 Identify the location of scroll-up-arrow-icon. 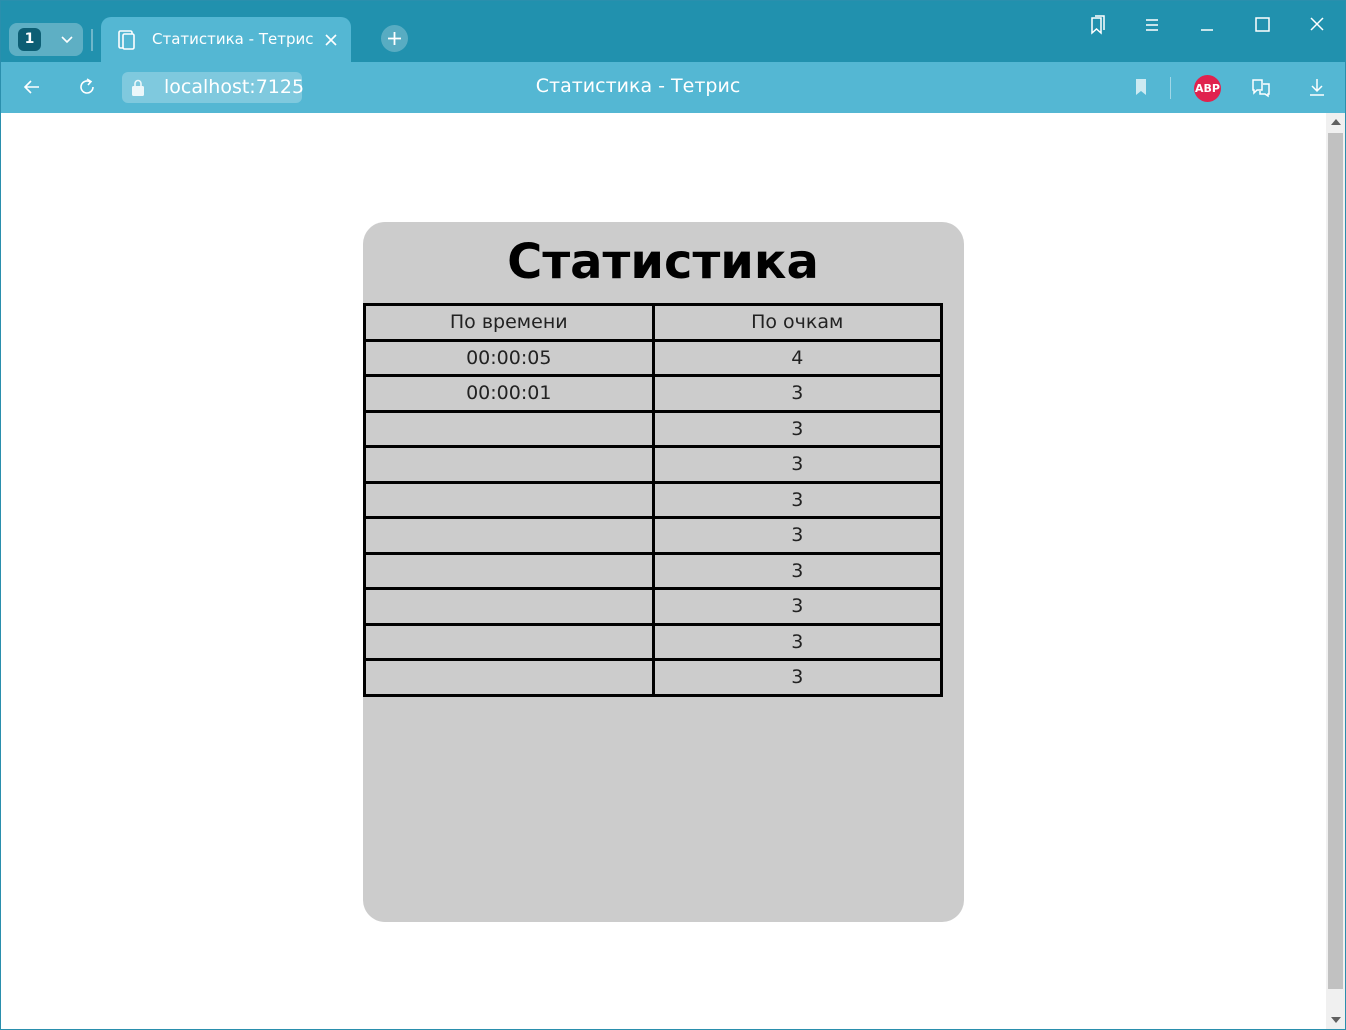
(1336, 122).